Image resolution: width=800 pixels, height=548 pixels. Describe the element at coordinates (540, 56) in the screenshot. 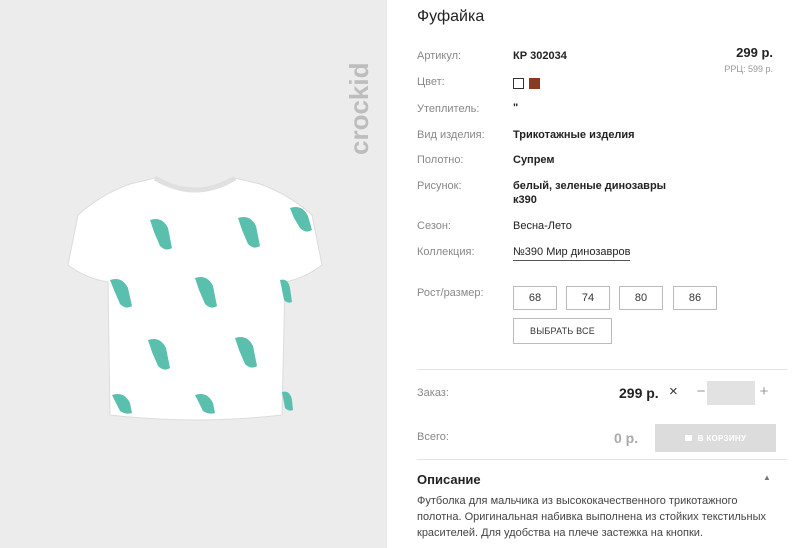

I see `article-value: КР 302034` at that location.